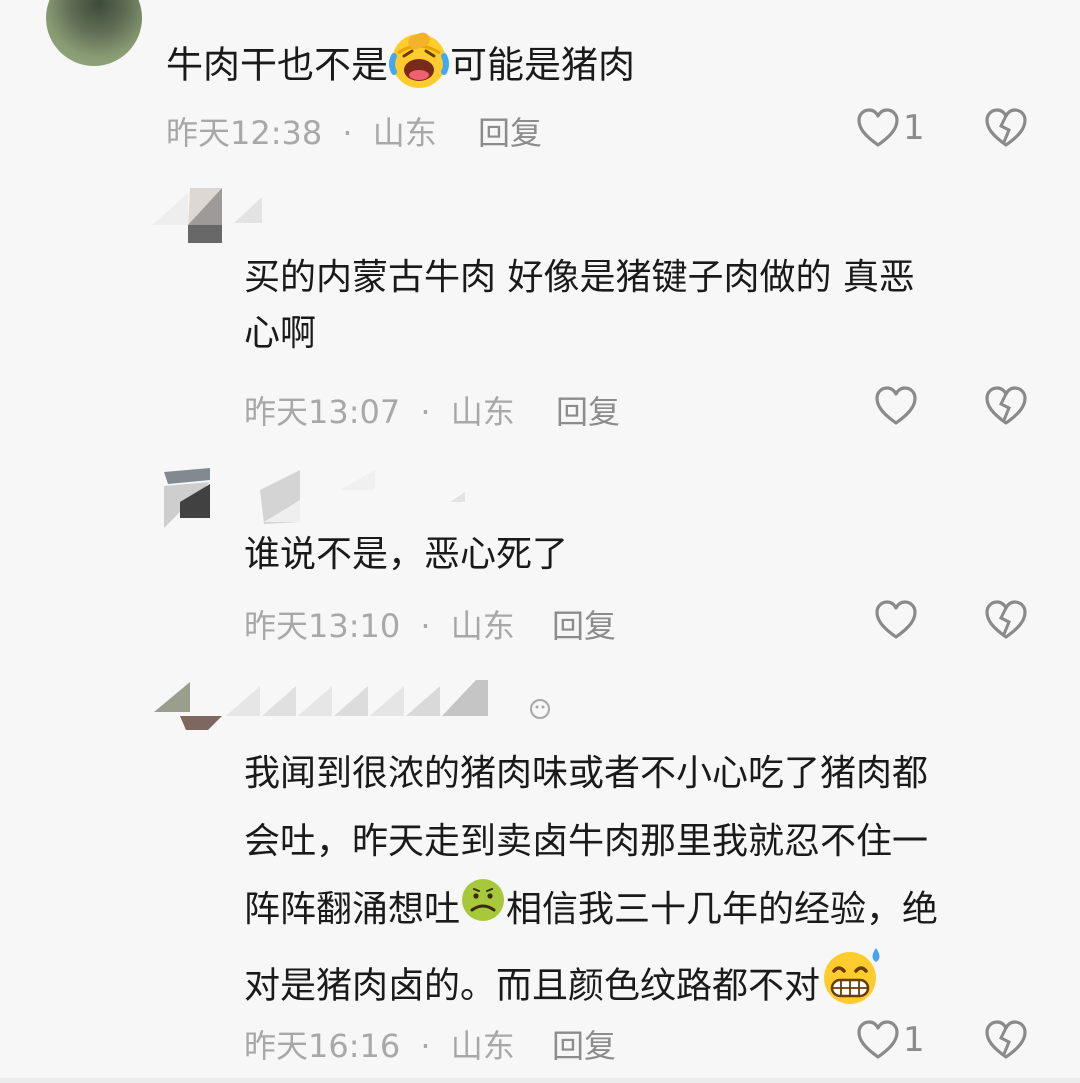 The width and height of the screenshot is (1080, 1083). What do you see at coordinates (379, 1046) in the screenshot?
I see `comment-meta: 昨天16:16 · 山东` at bounding box center [379, 1046].